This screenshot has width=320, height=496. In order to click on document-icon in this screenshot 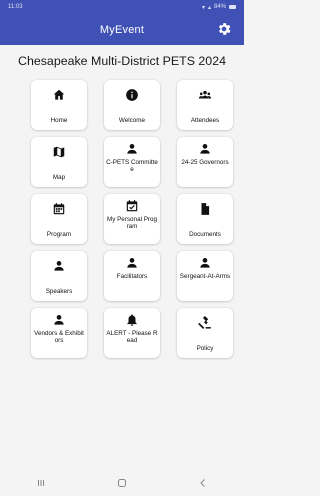, I will do `click(205, 209)`.